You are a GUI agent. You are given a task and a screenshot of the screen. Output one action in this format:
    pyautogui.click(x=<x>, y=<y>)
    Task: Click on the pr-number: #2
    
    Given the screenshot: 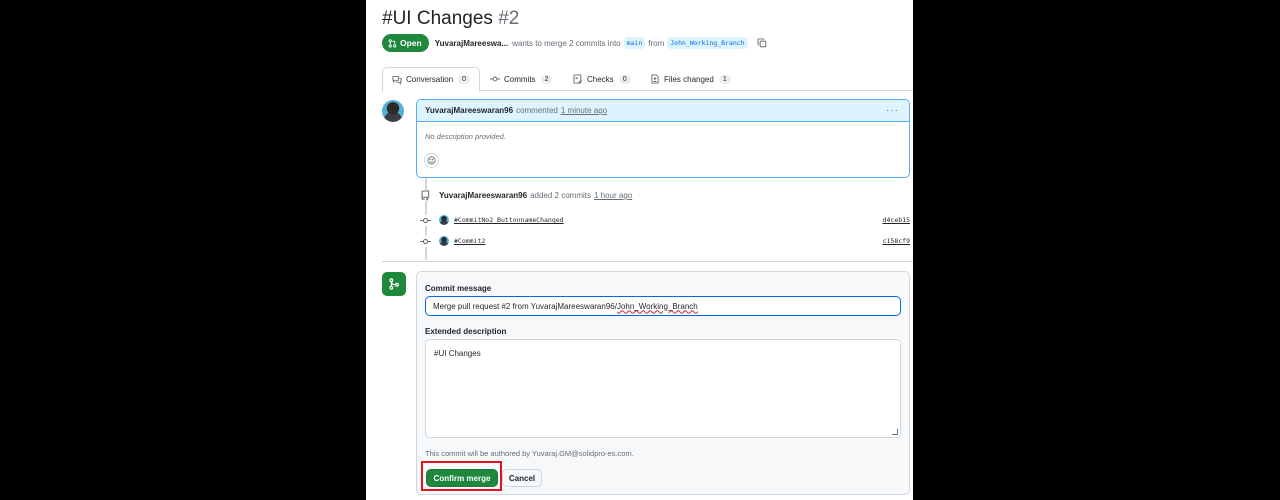 What is the action you would take?
    pyautogui.click(x=509, y=18)
    